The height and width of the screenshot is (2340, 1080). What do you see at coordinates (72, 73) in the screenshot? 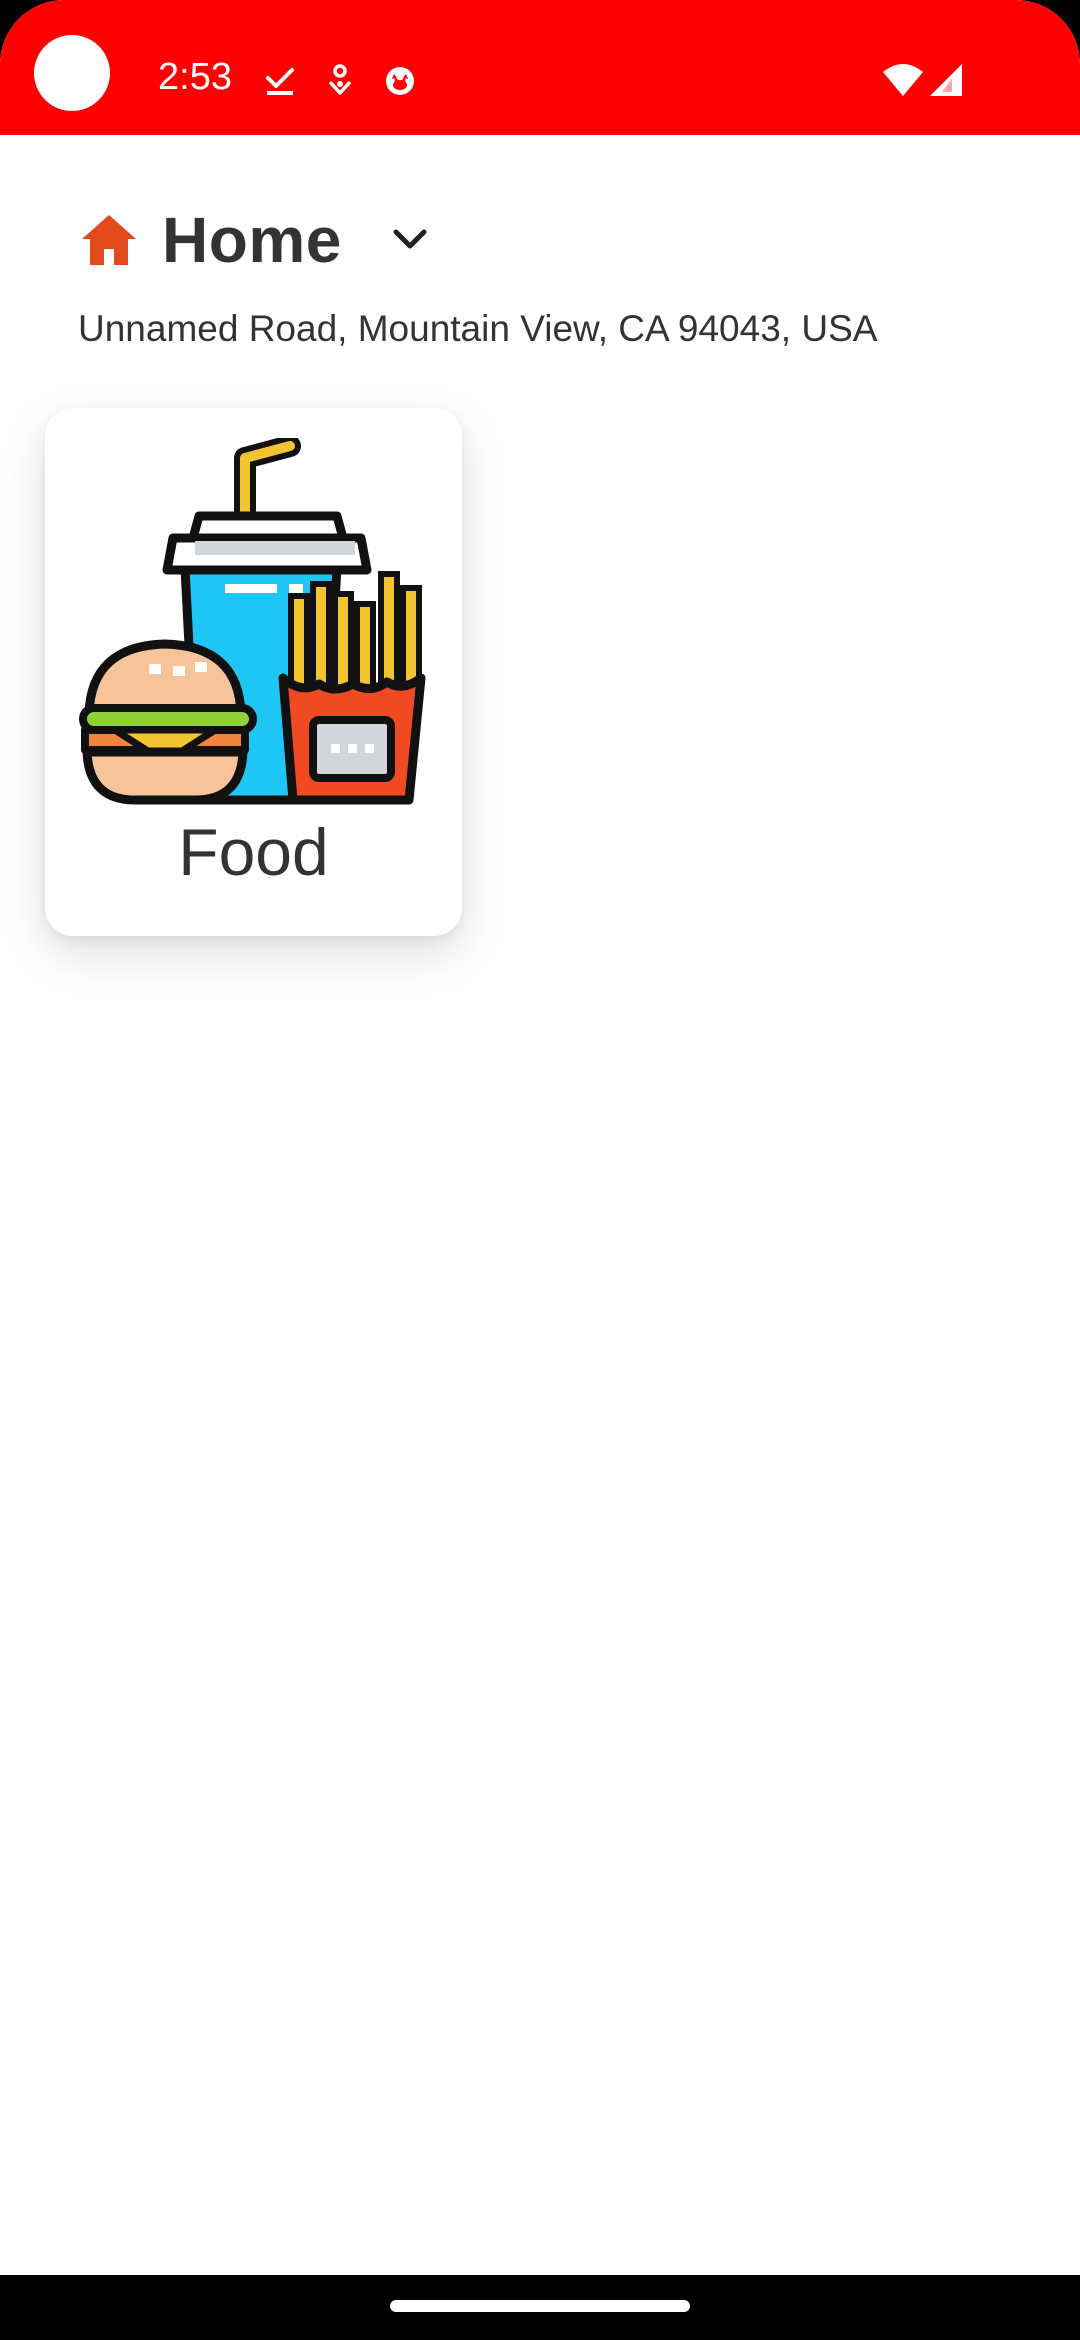
I see `camera-cutout` at bounding box center [72, 73].